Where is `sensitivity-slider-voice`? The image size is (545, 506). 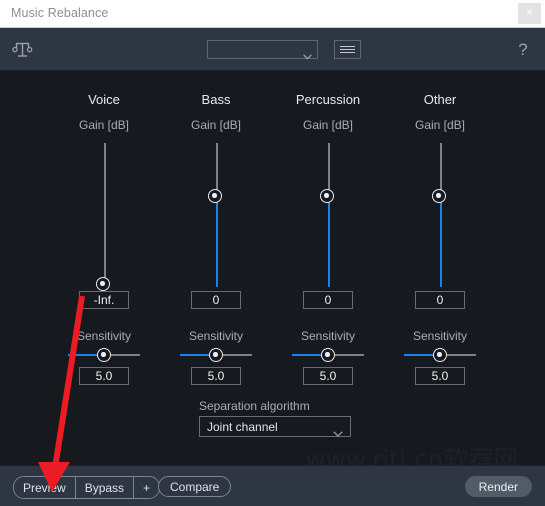 sensitivity-slider-voice is located at coordinates (104, 355).